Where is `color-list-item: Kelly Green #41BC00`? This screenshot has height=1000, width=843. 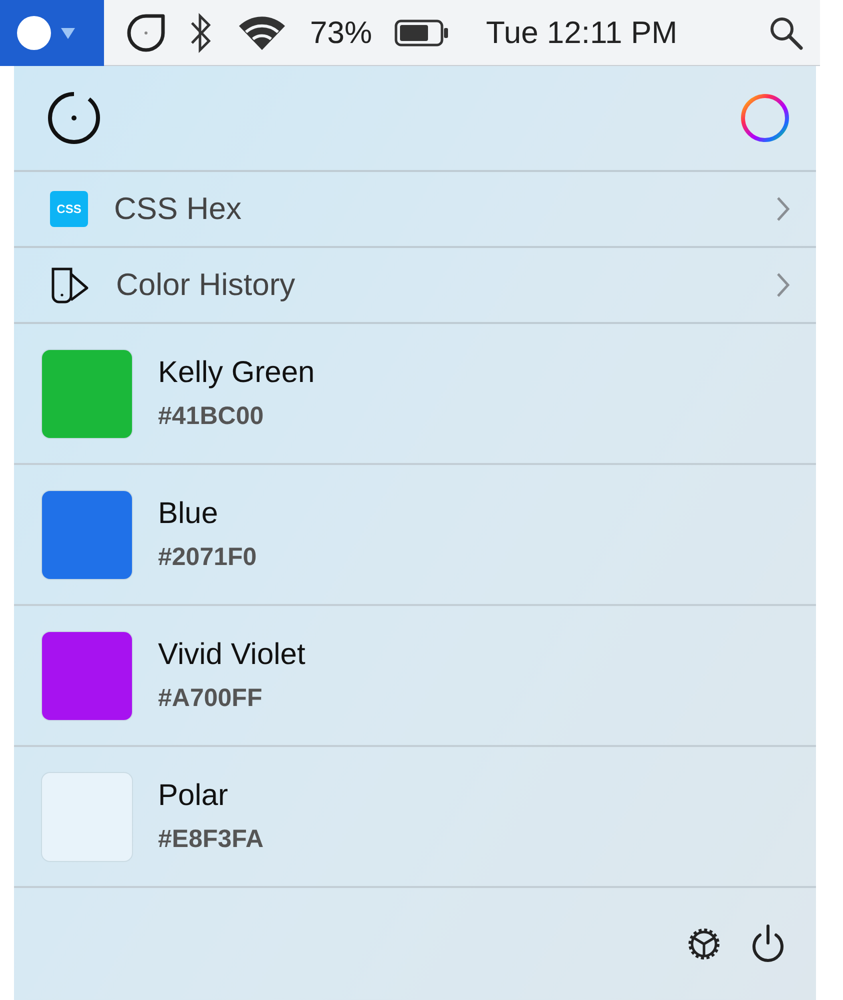 color-list-item: Kelly Green #41BC00 is located at coordinates (415, 394).